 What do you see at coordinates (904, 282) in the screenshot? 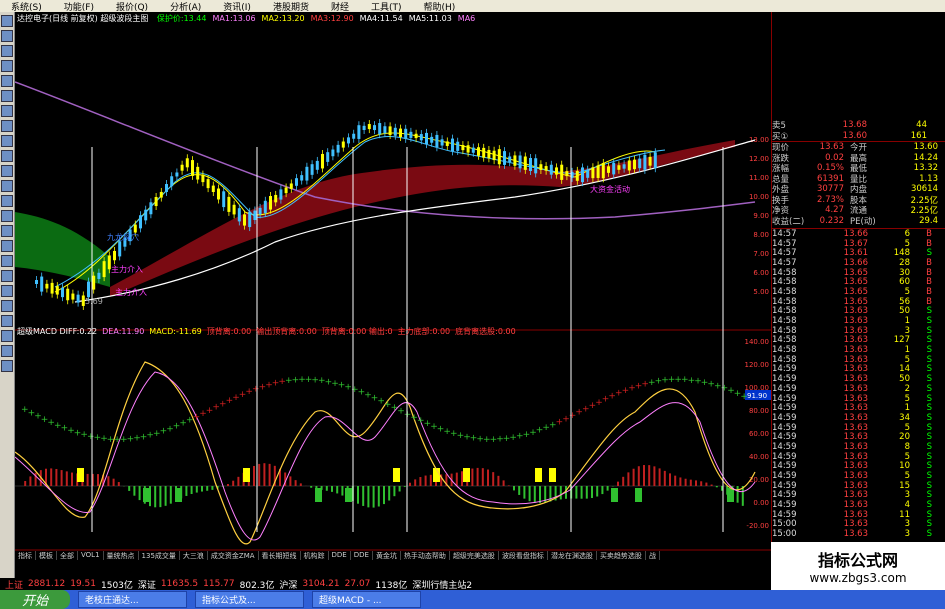
I see `tick-volume: 60` at bounding box center [904, 282].